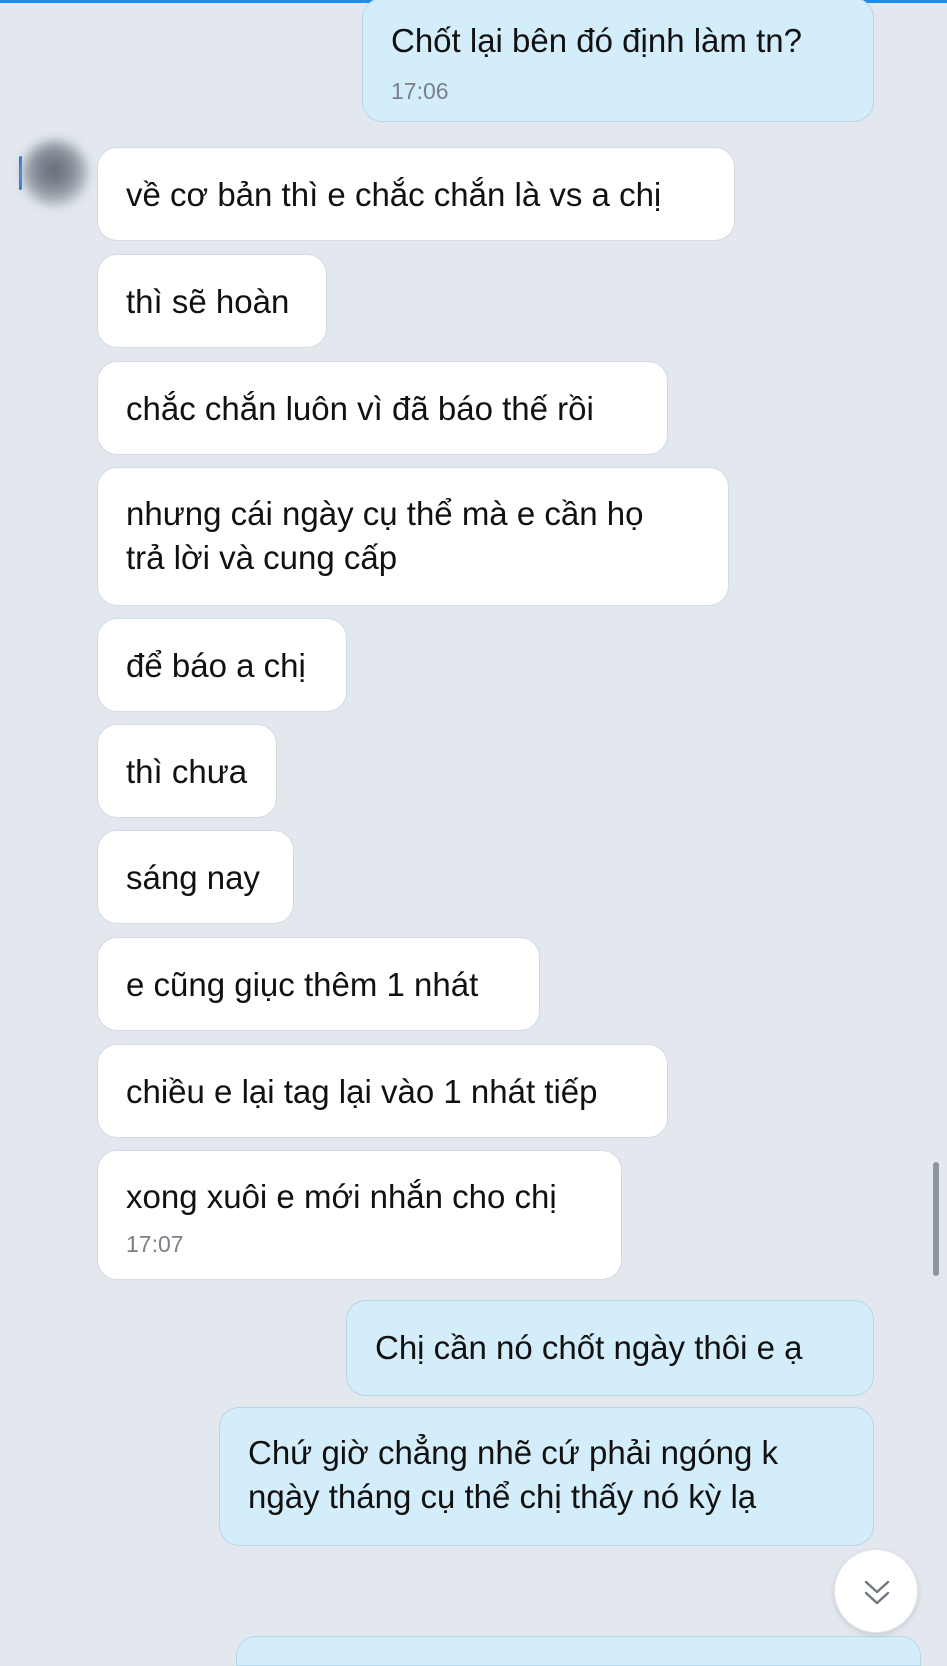 This screenshot has width=947, height=1666. What do you see at coordinates (208, 301) in the screenshot?
I see `message-text: thì sẽ hoàn` at bounding box center [208, 301].